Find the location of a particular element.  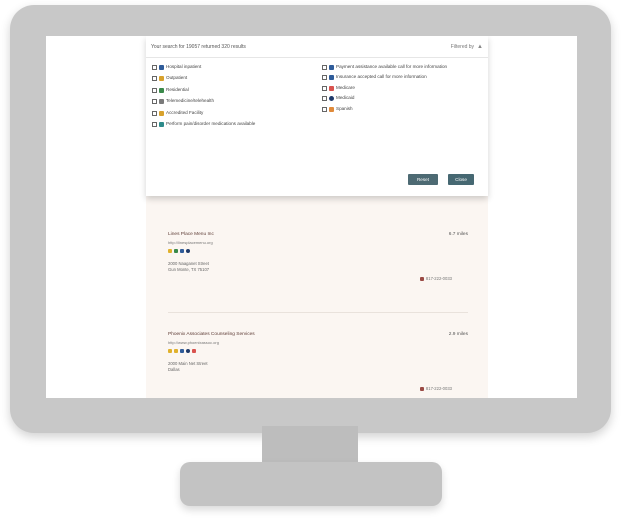

filter-option-telehealth: Telemedicine/telehealth is located at coordinates (232, 101).